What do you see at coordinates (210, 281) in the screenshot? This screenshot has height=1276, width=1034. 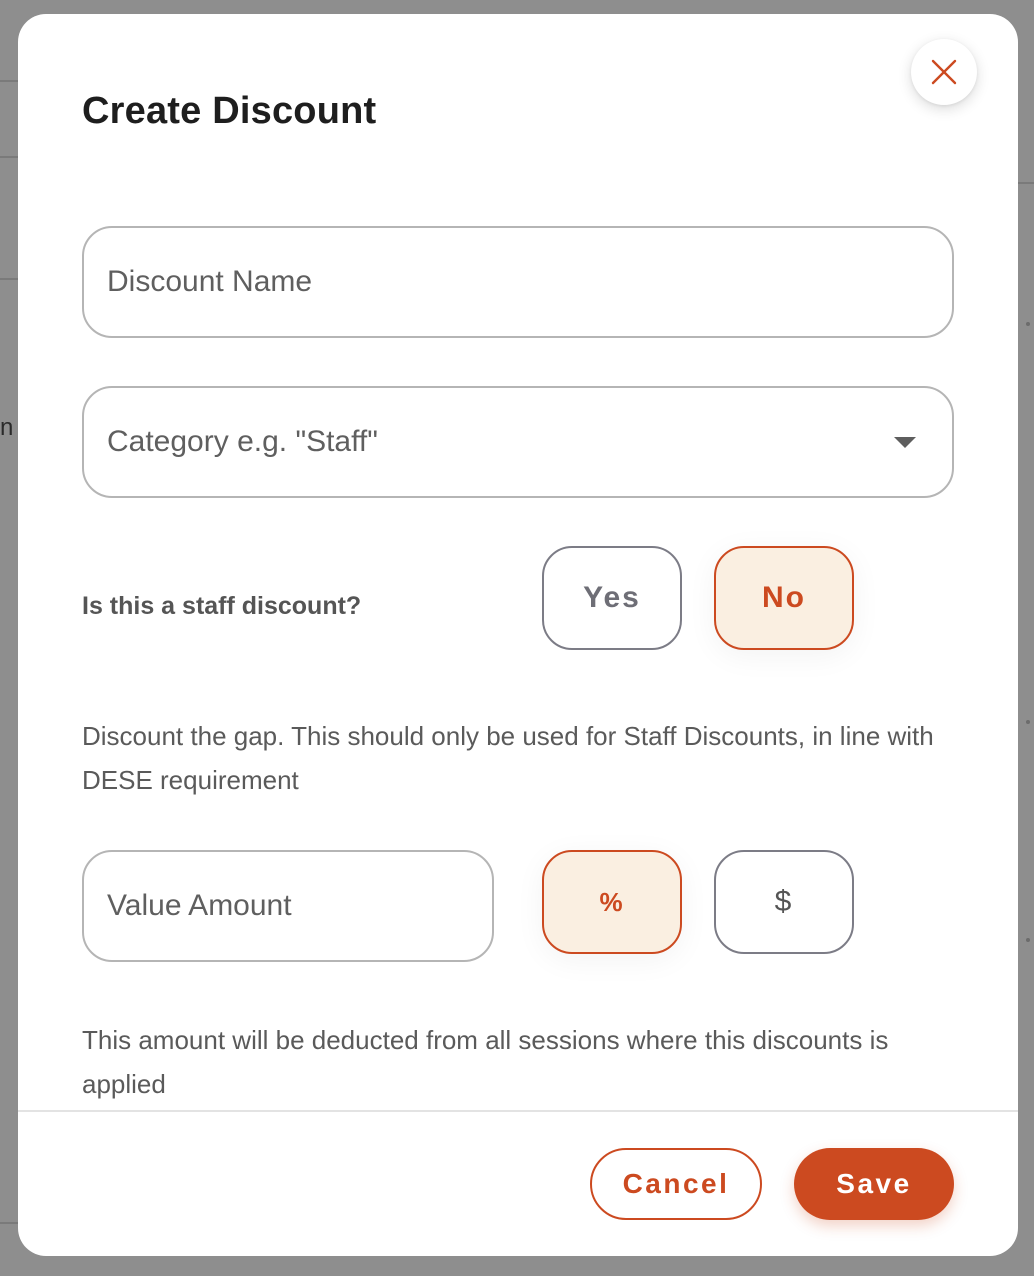 I see `discount-name-placeholder: Discount Name` at bounding box center [210, 281].